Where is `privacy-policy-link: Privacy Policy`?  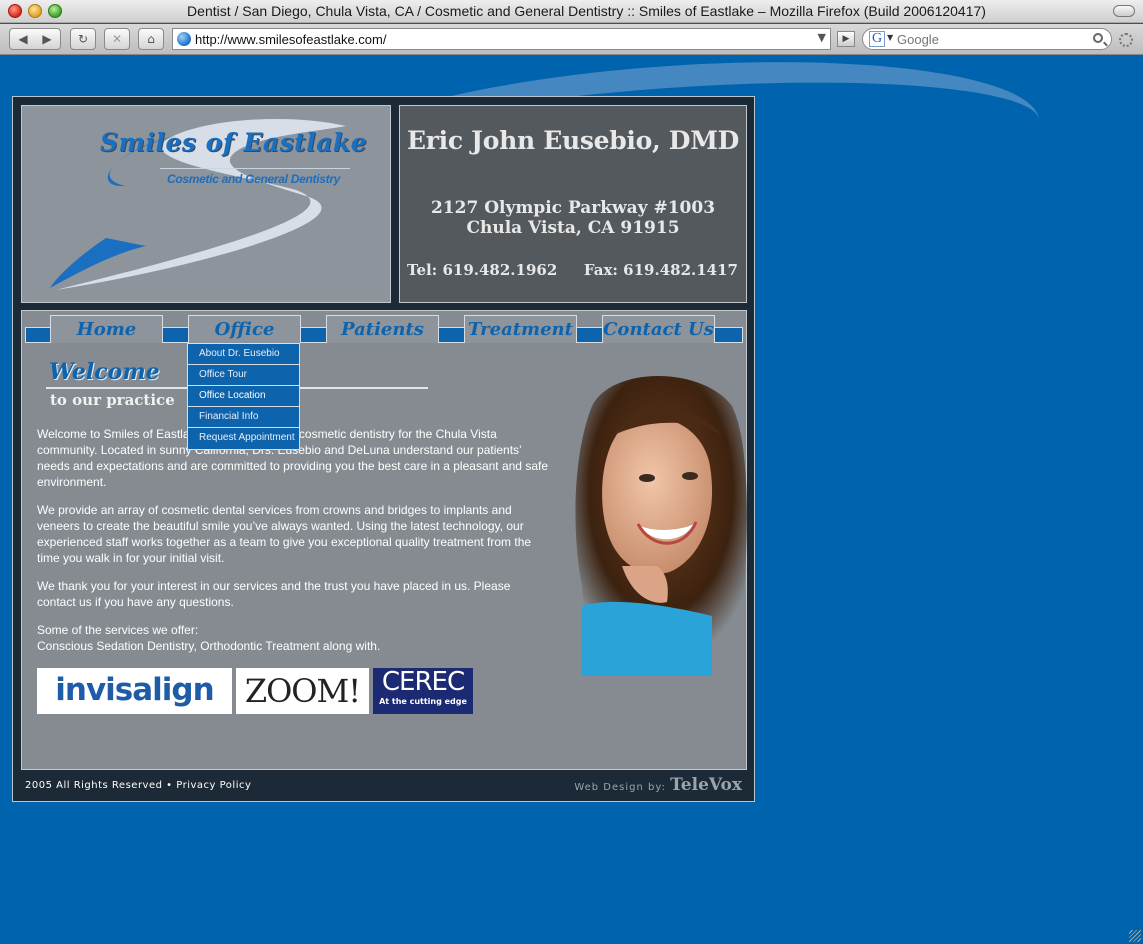
privacy-policy-link: Privacy Policy is located at coordinates (213, 785).